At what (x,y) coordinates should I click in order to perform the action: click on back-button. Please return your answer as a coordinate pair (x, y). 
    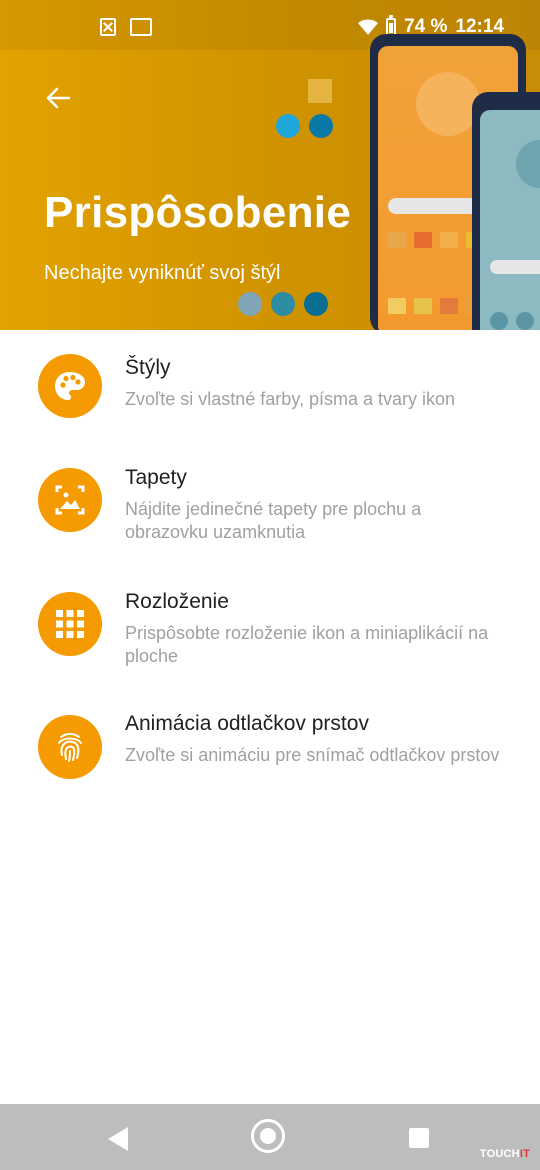
    Looking at the image, I should click on (58, 98).